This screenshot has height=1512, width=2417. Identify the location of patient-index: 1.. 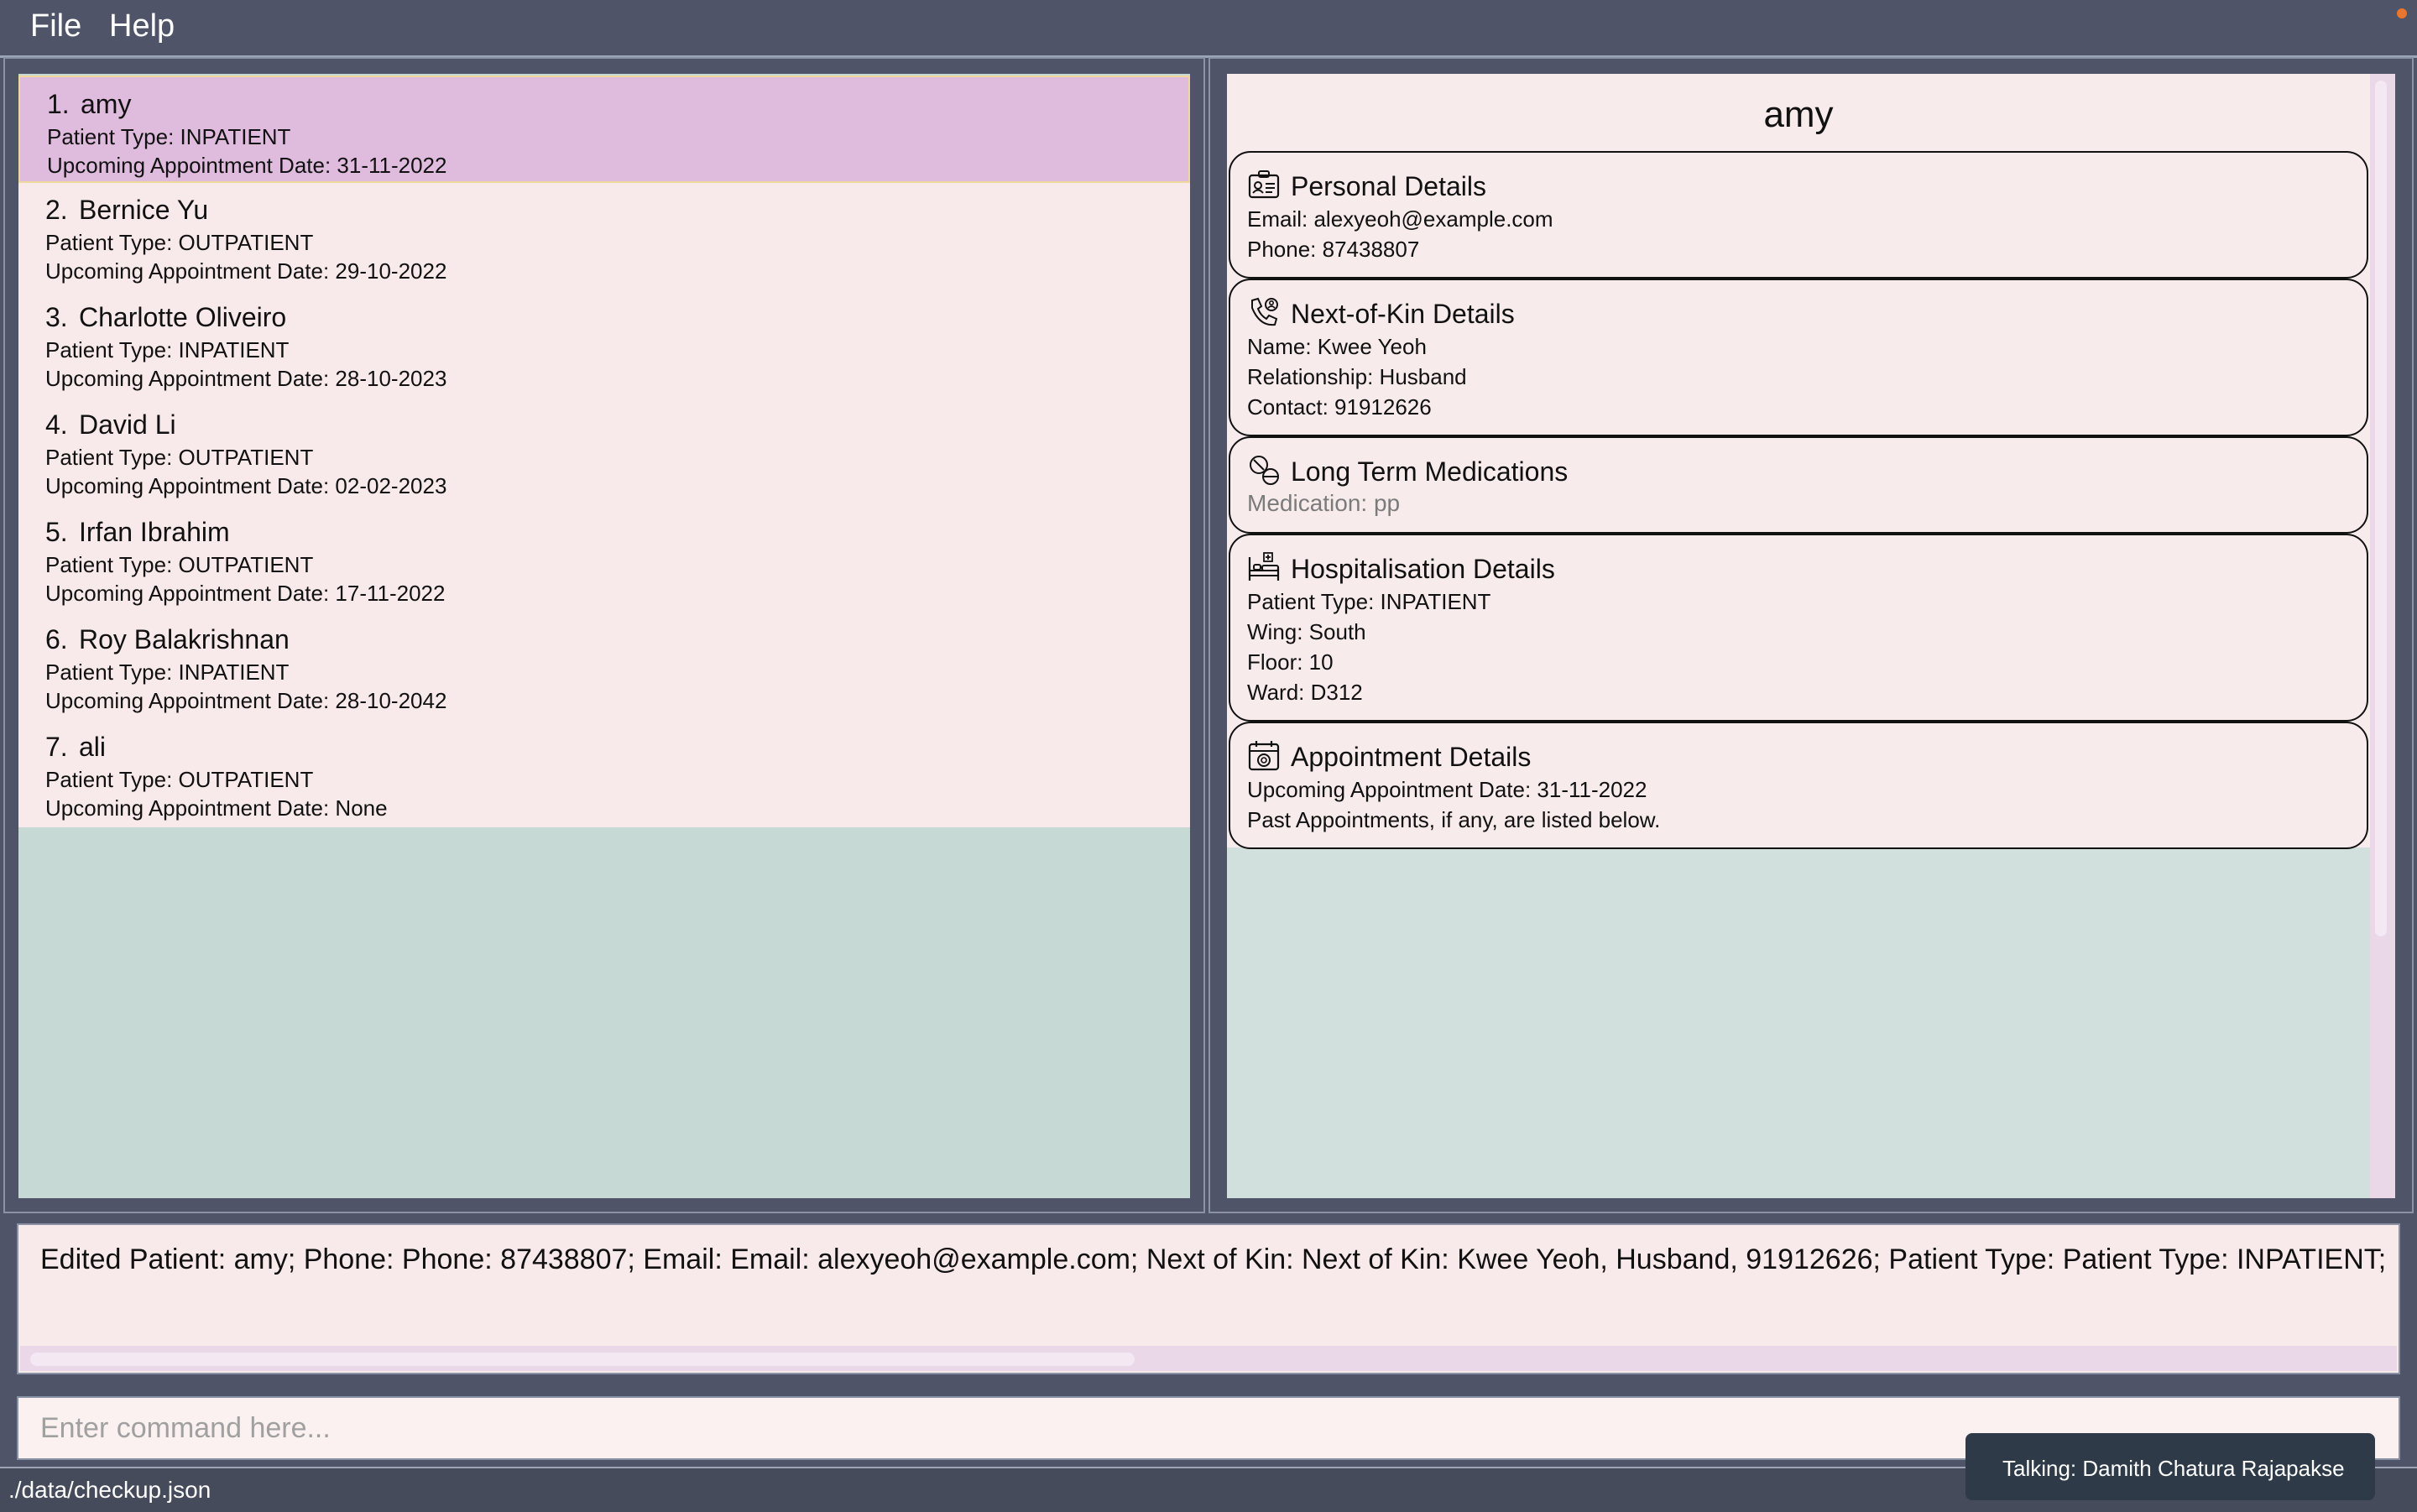
(58, 104).